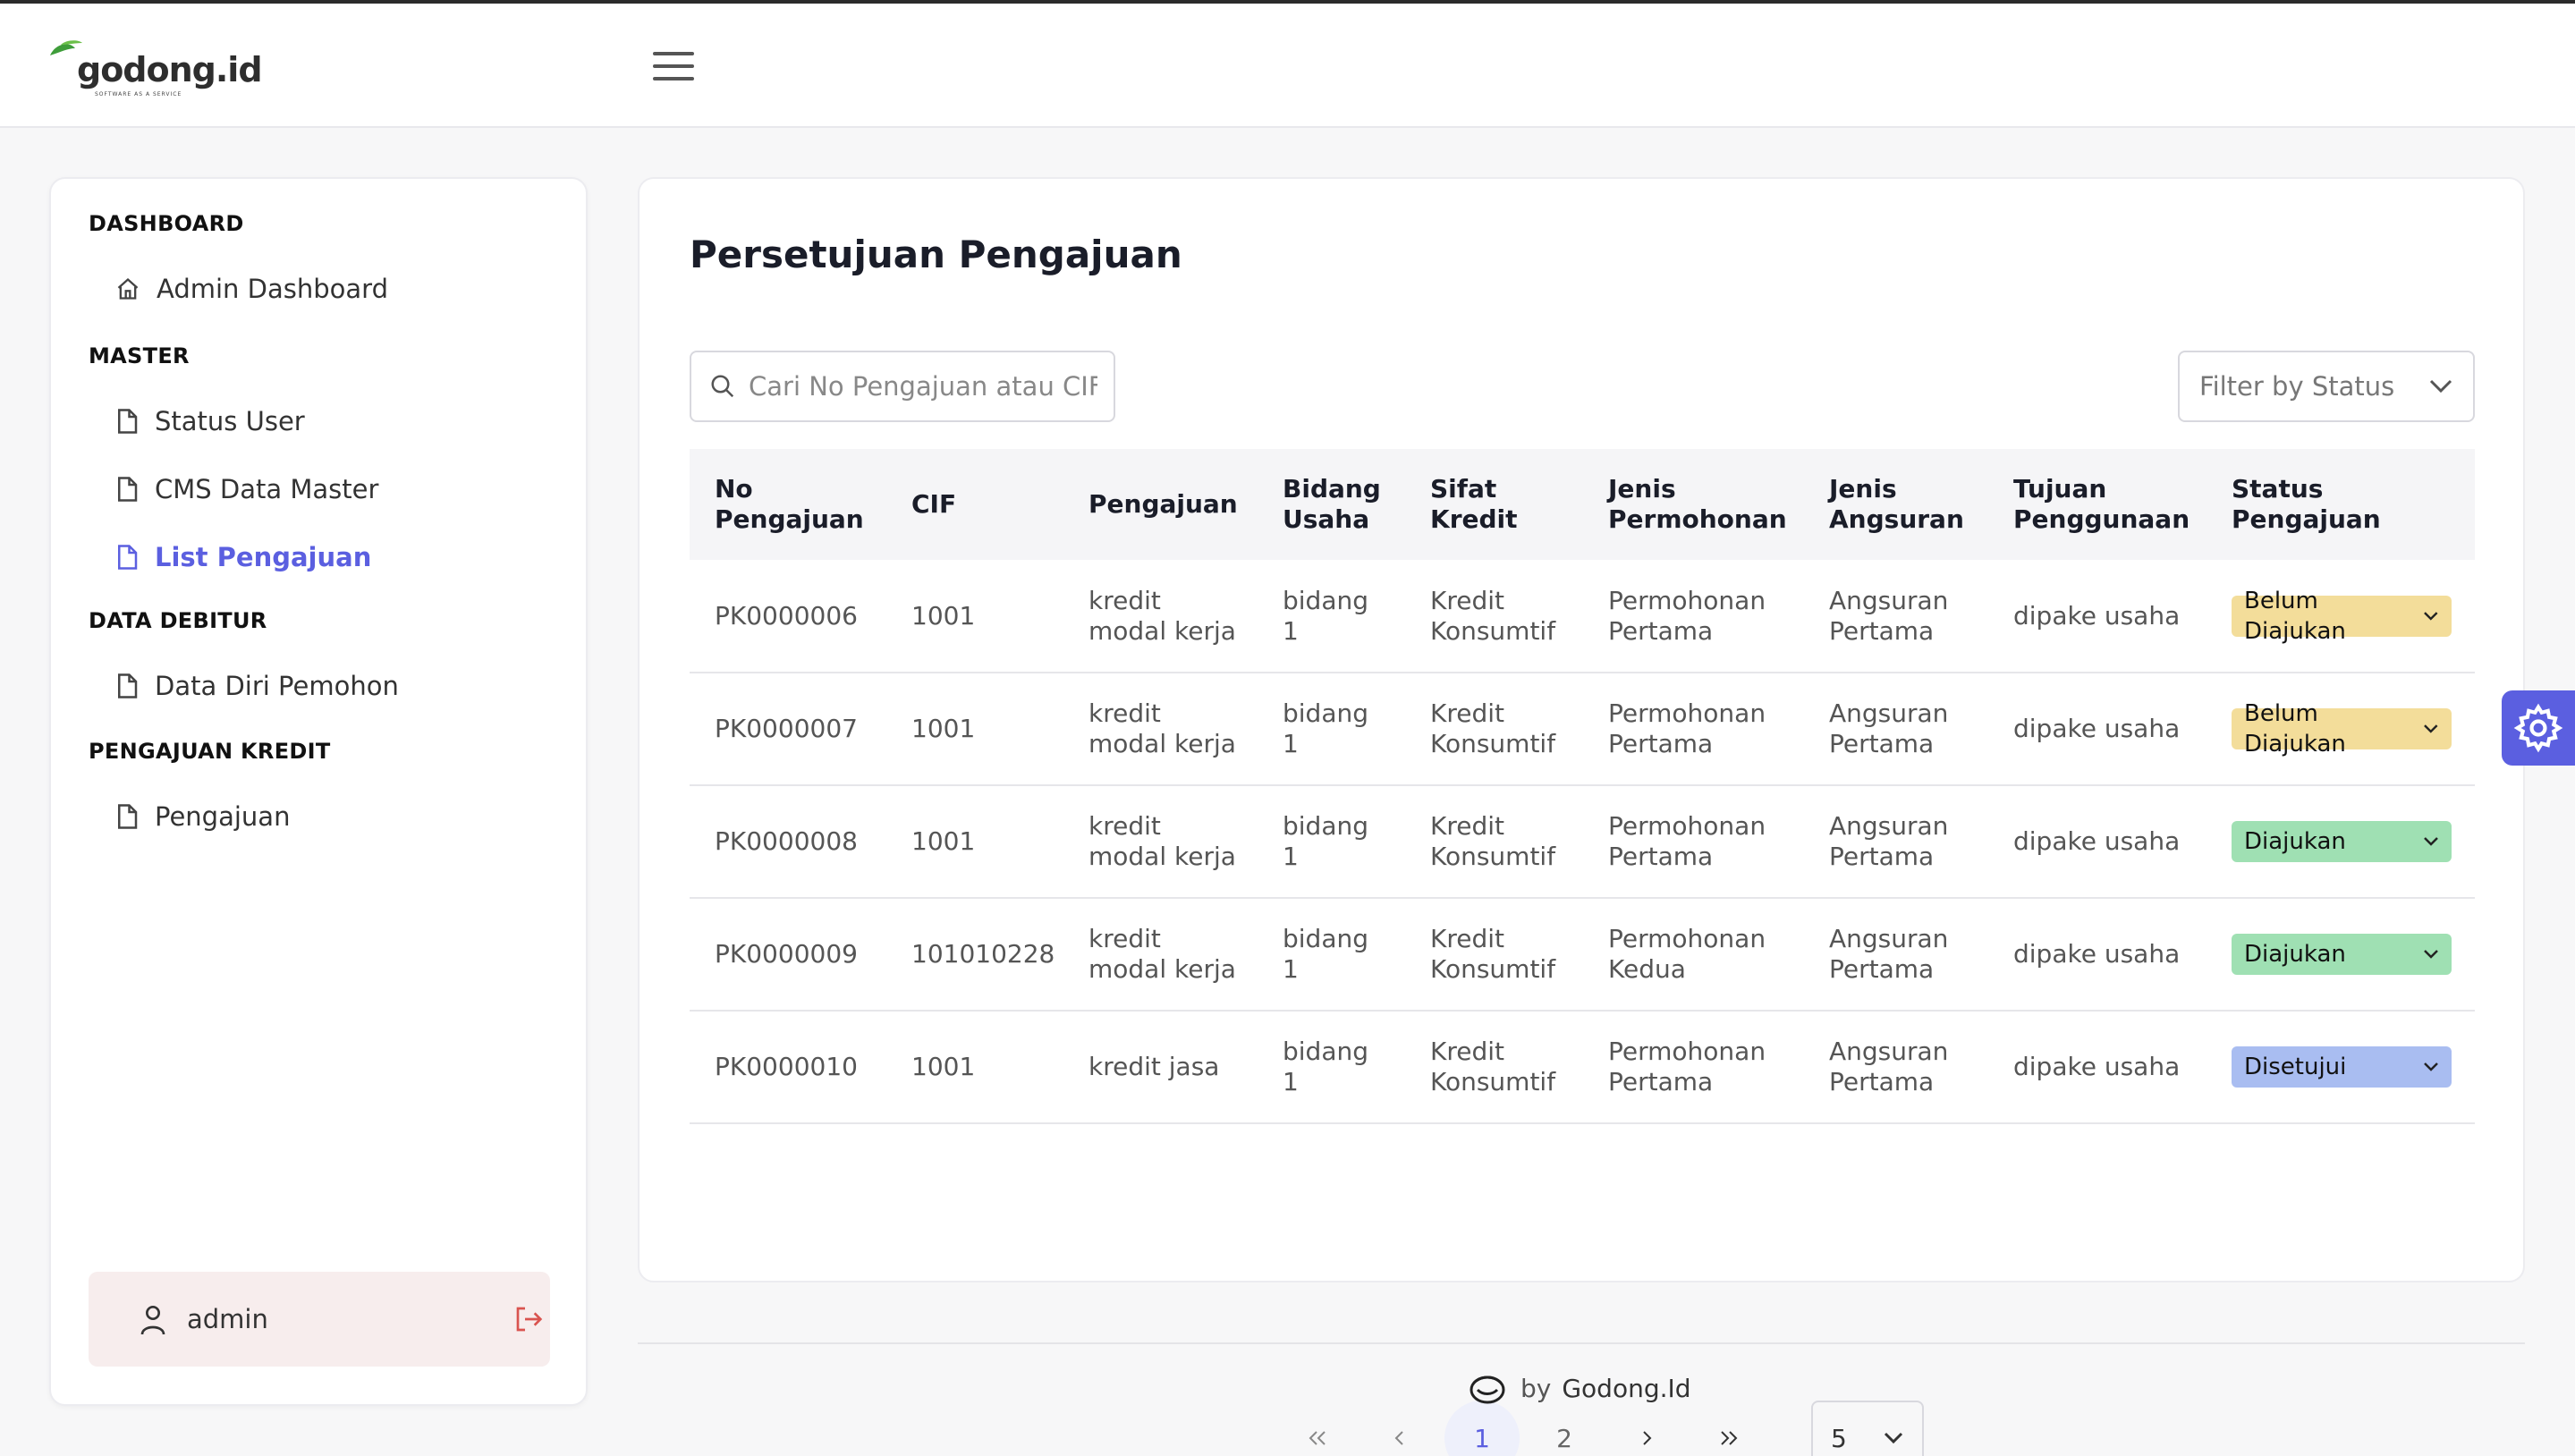 The image size is (2575, 1456). What do you see at coordinates (1291, 969) in the screenshot?
I see `cell-text: 1` at bounding box center [1291, 969].